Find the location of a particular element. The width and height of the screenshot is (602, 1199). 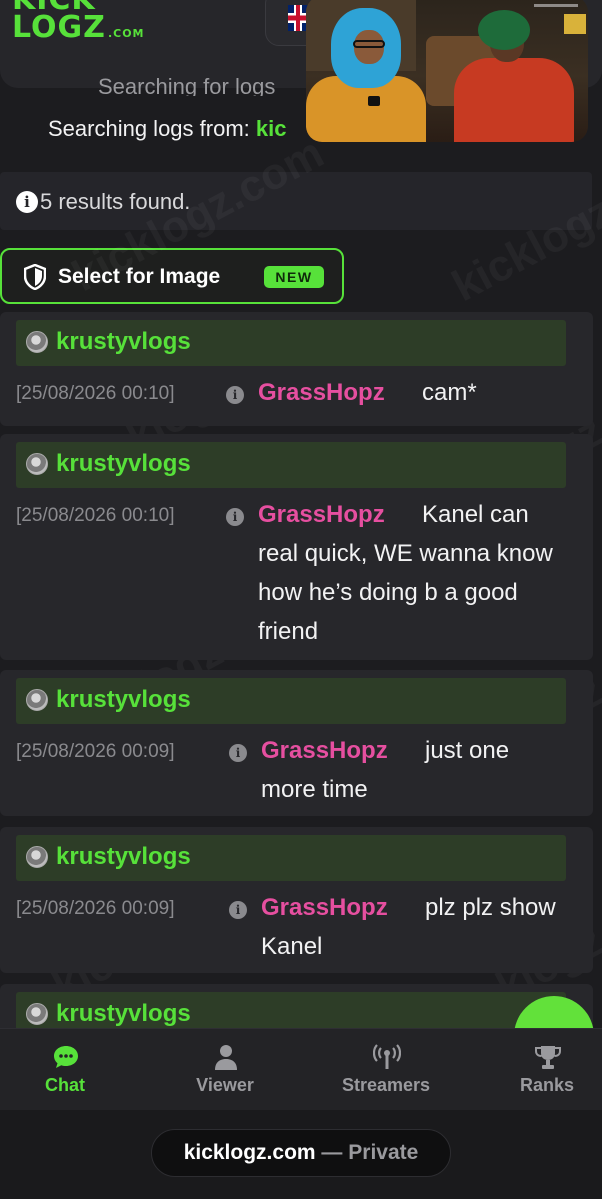

logo-suffix: .COM is located at coordinates (126, 33).